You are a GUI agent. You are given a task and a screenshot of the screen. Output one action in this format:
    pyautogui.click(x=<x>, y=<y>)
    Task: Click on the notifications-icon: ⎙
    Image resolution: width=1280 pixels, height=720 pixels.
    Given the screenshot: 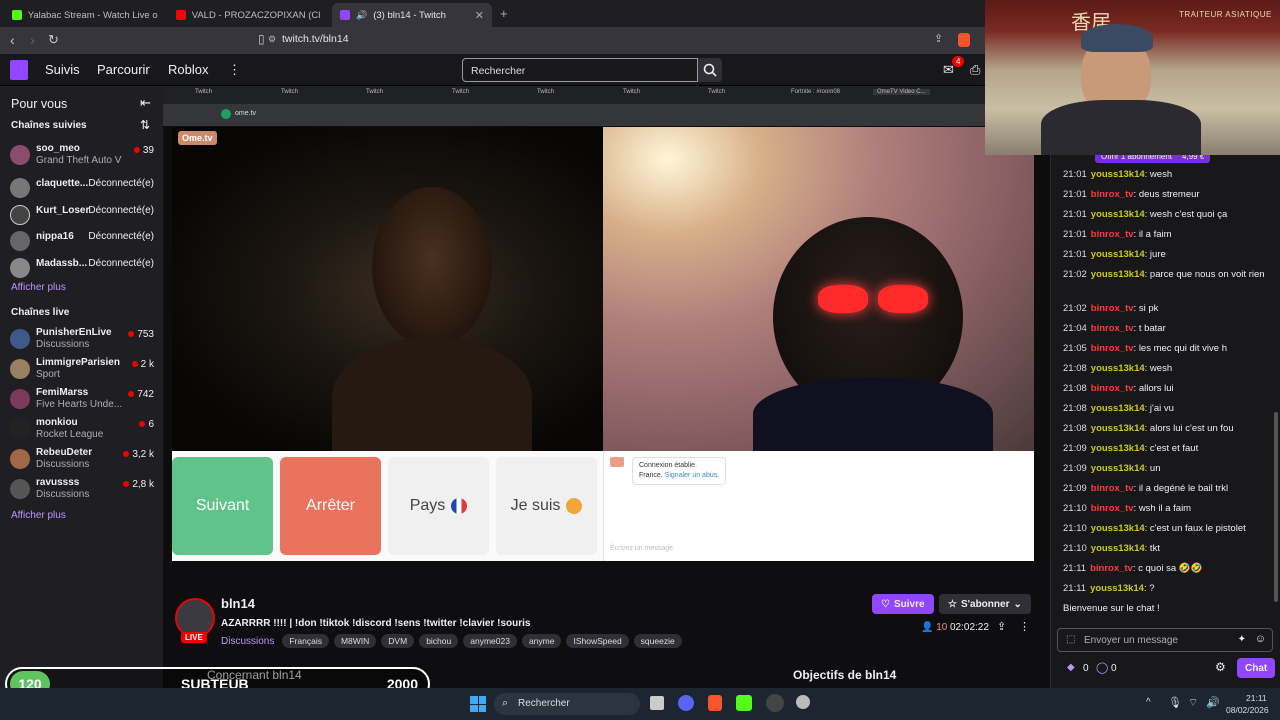 What is the action you would take?
    pyautogui.click(x=975, y=70)
    